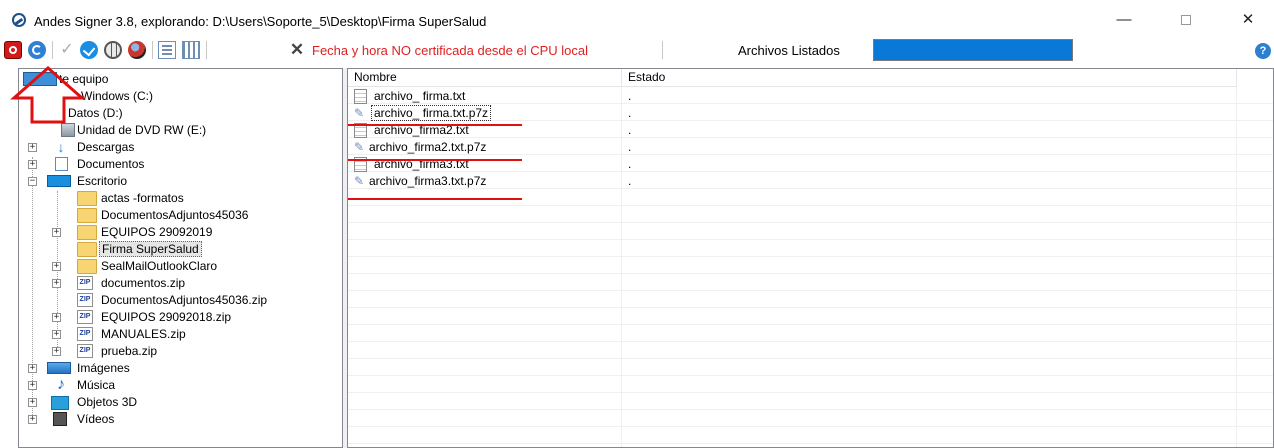  What do you see at coordinates (121, 198) in the screenshot?
I see `tree-item-actas-formatos: actas -formatos` at bounding box center [121, 198].